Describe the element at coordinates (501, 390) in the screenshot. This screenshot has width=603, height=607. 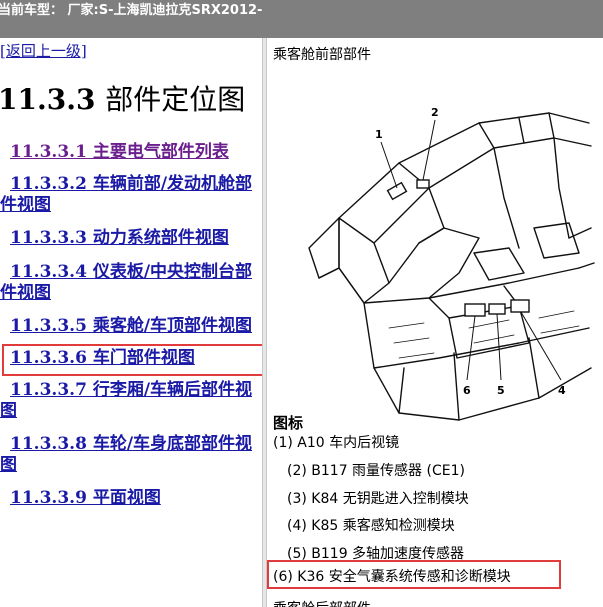
I see `callout-label: 5` at that location.